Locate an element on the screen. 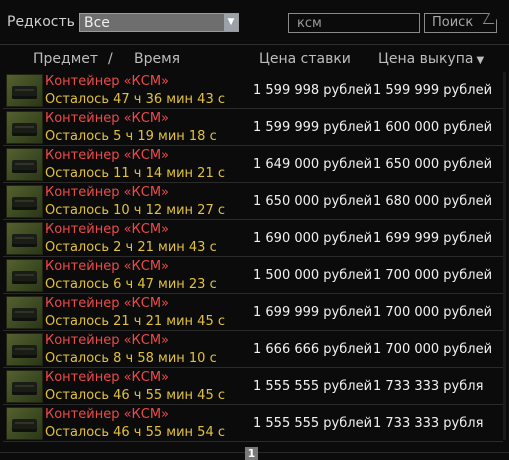  bid-price: 1 666 666 рублей is located at coordinates (313, 349).